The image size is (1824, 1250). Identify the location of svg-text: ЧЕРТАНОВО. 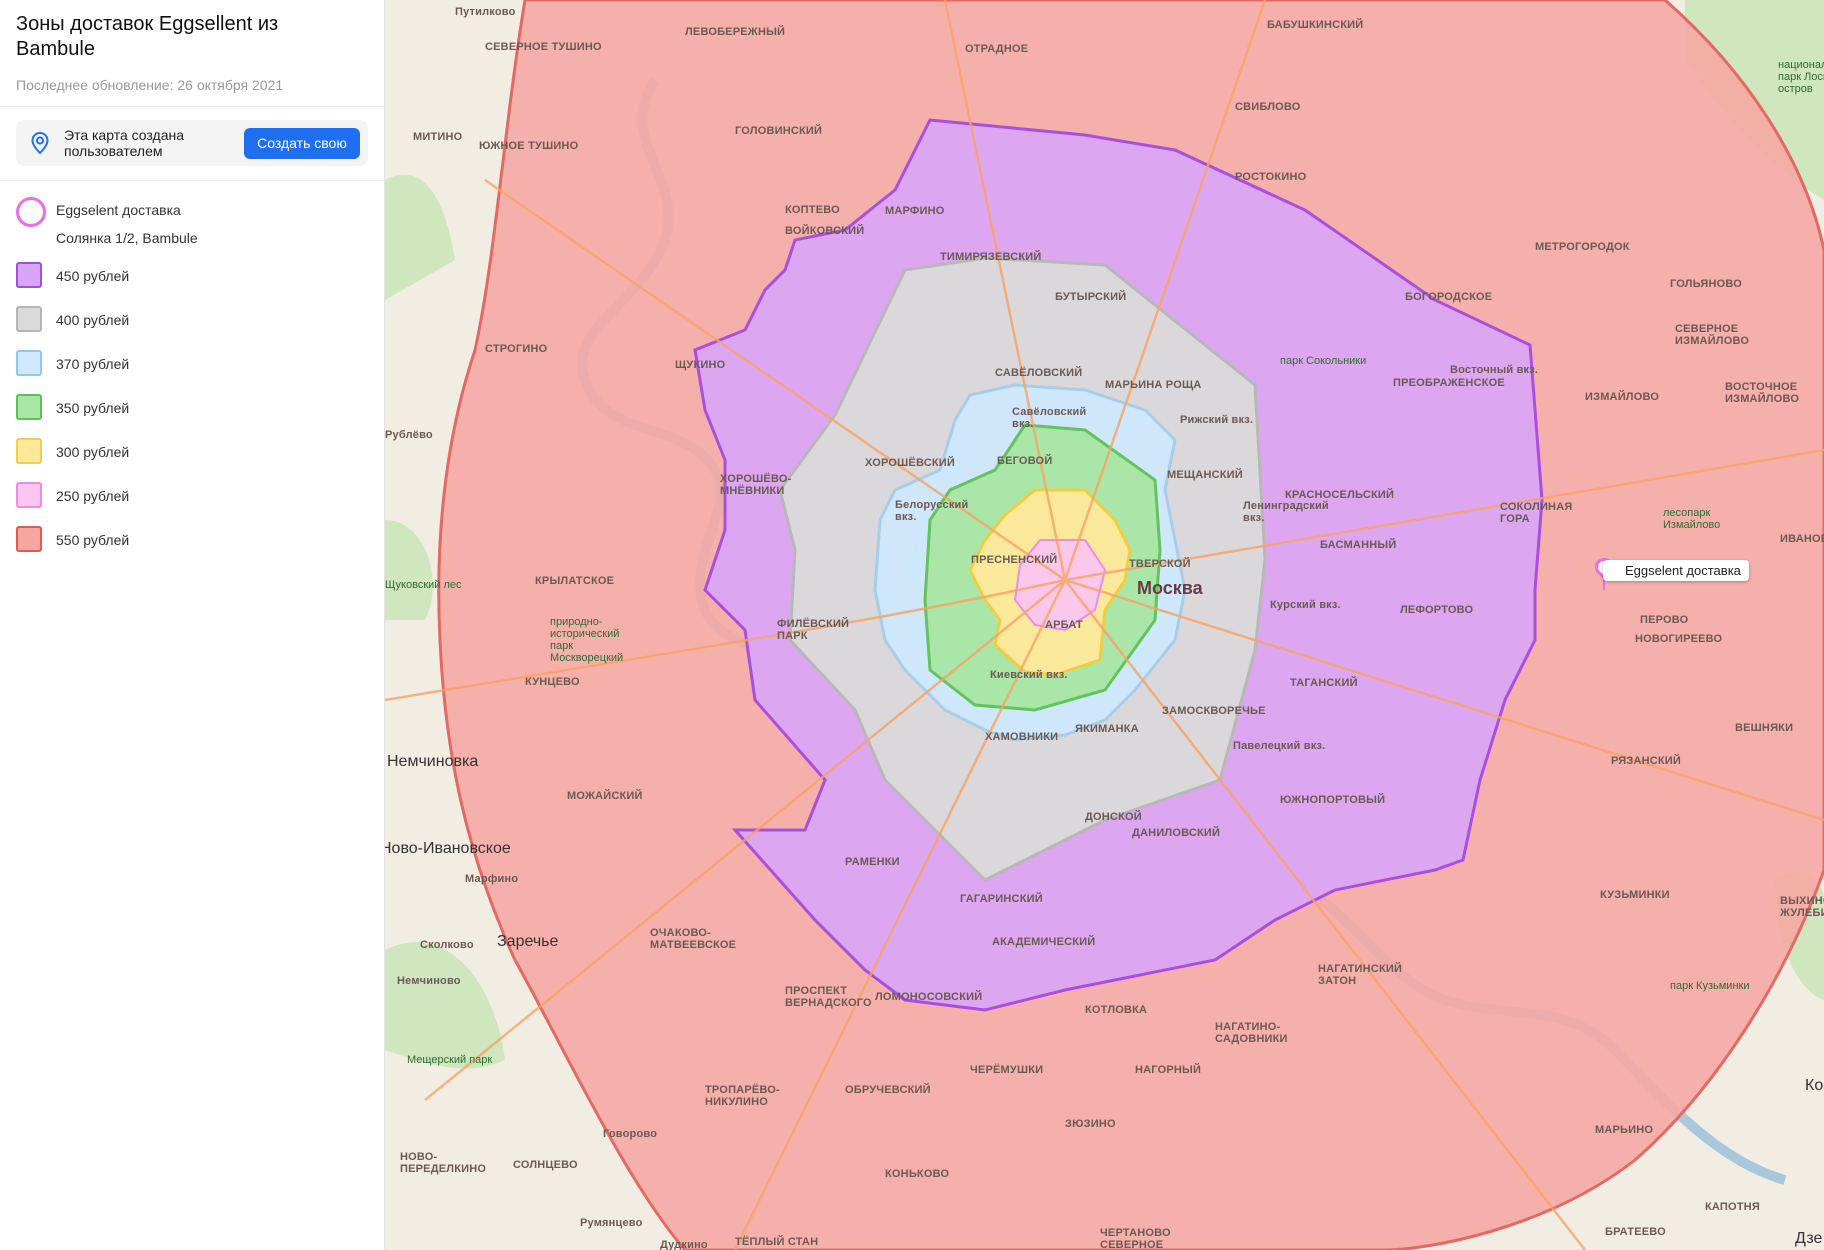
(1135, 1233).